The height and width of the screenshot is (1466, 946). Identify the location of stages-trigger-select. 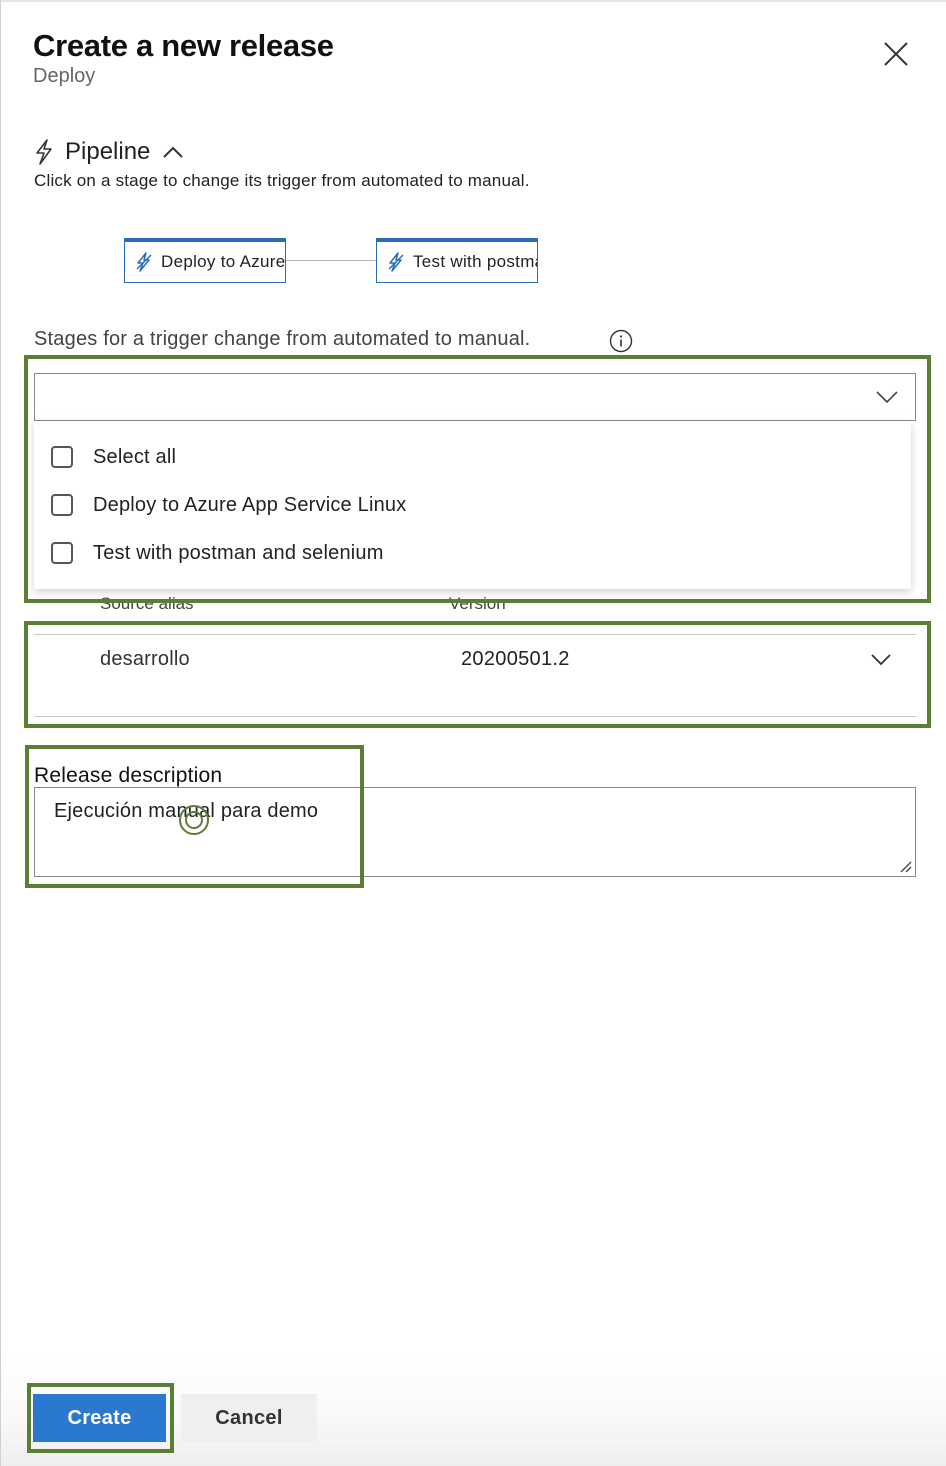
(475, 397).